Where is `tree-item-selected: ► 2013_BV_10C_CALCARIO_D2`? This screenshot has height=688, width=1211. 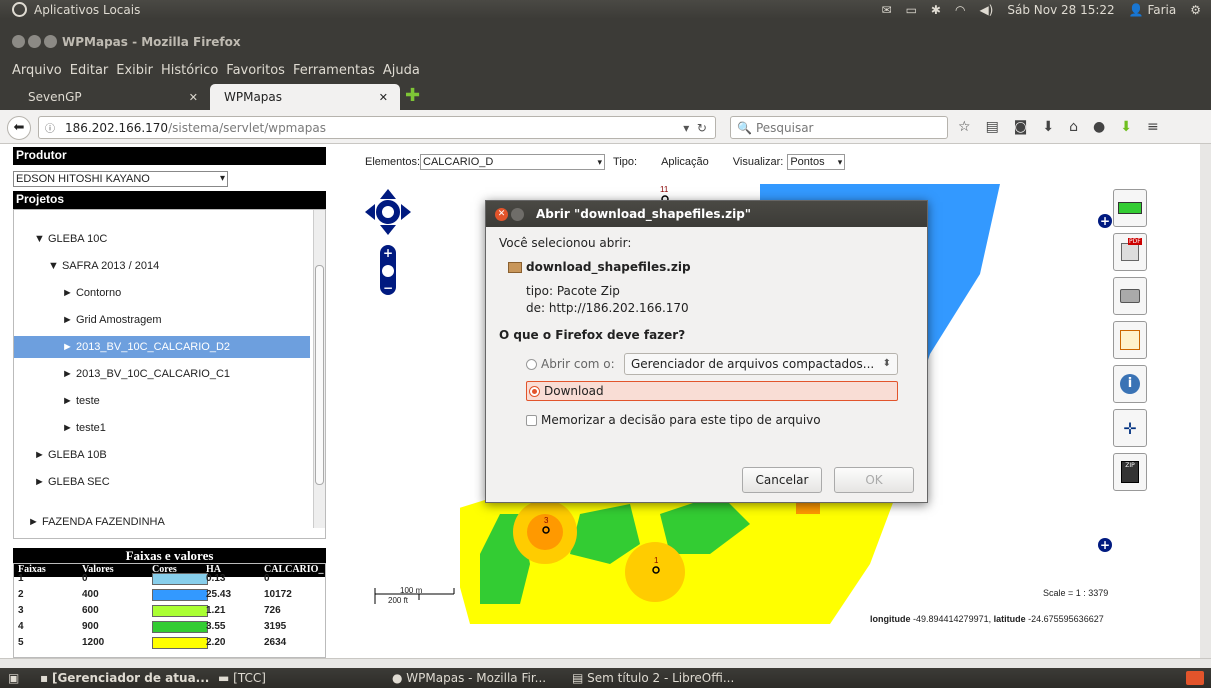 tree-item-selected: ► 2013_BV_10C_CALCARIO_D2 is located at coordinates (162, 347).